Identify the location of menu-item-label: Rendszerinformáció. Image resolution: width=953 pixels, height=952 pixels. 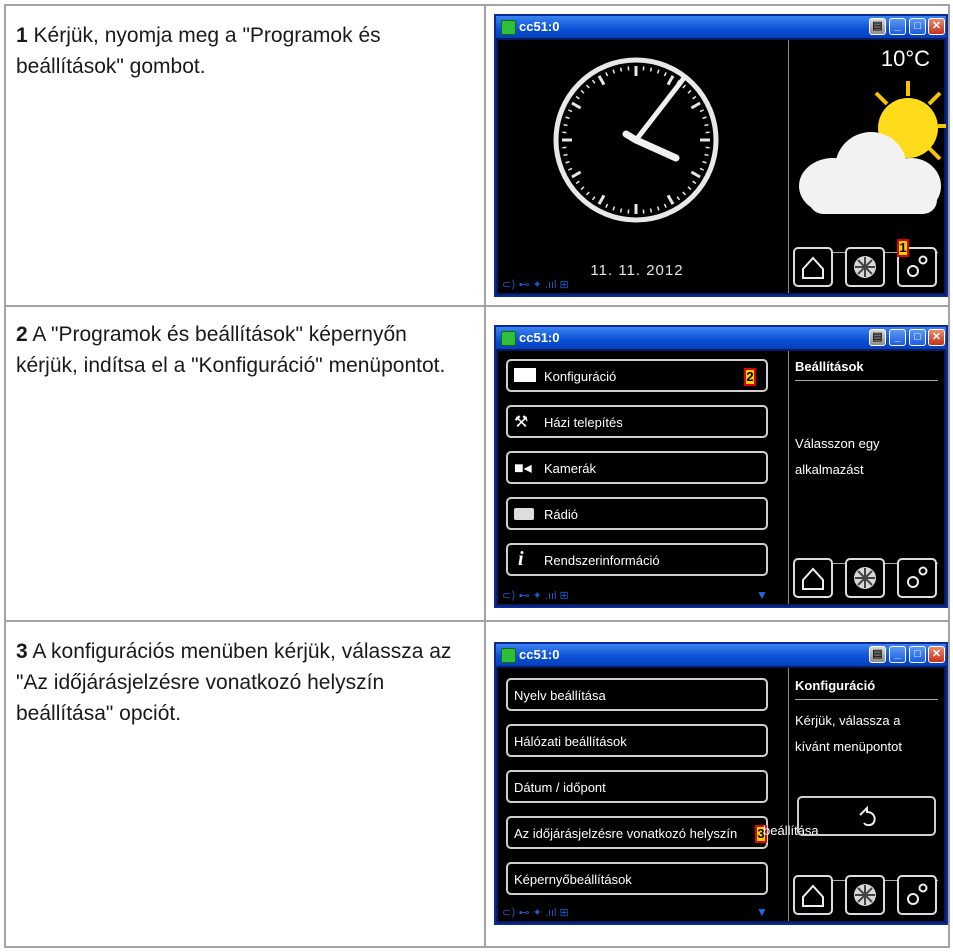
(602, 560).